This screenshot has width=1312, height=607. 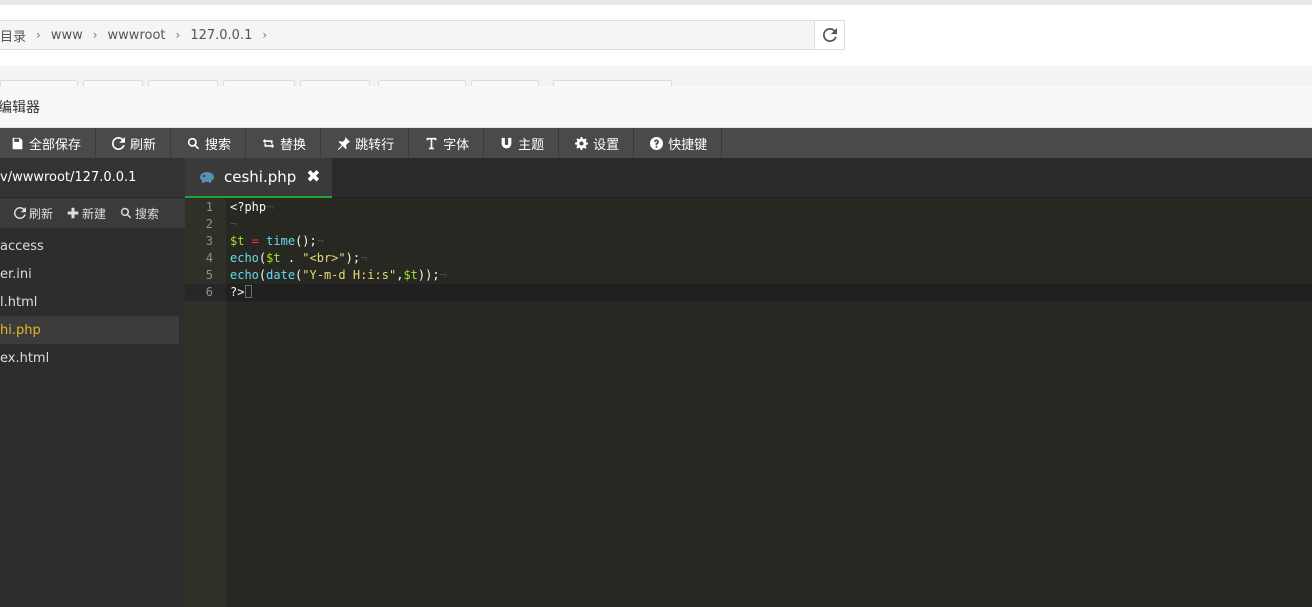 I want to click on refresh-button: 刷新, so click(x=134, y=143).